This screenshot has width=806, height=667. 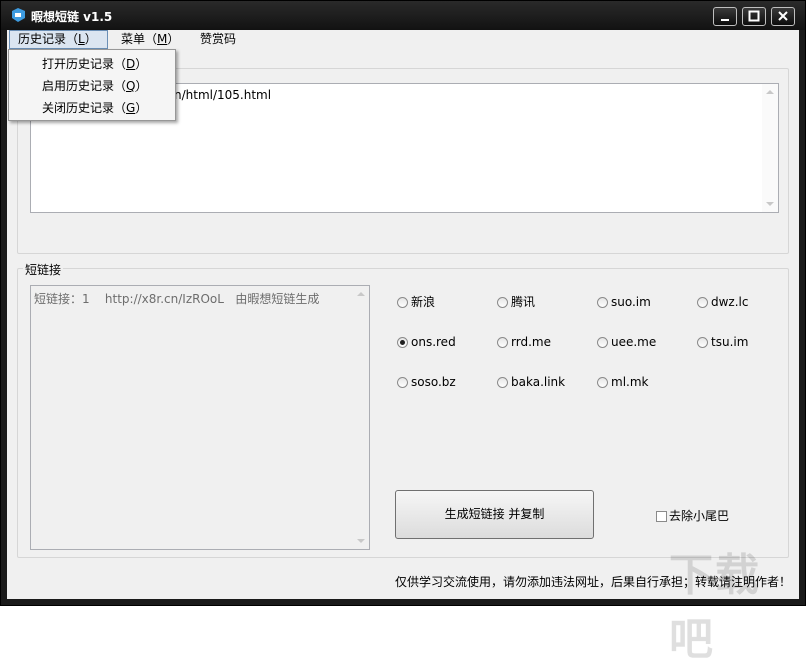 I want to click on menu-menu: 菜单（M）, so click(x=150, y=39).